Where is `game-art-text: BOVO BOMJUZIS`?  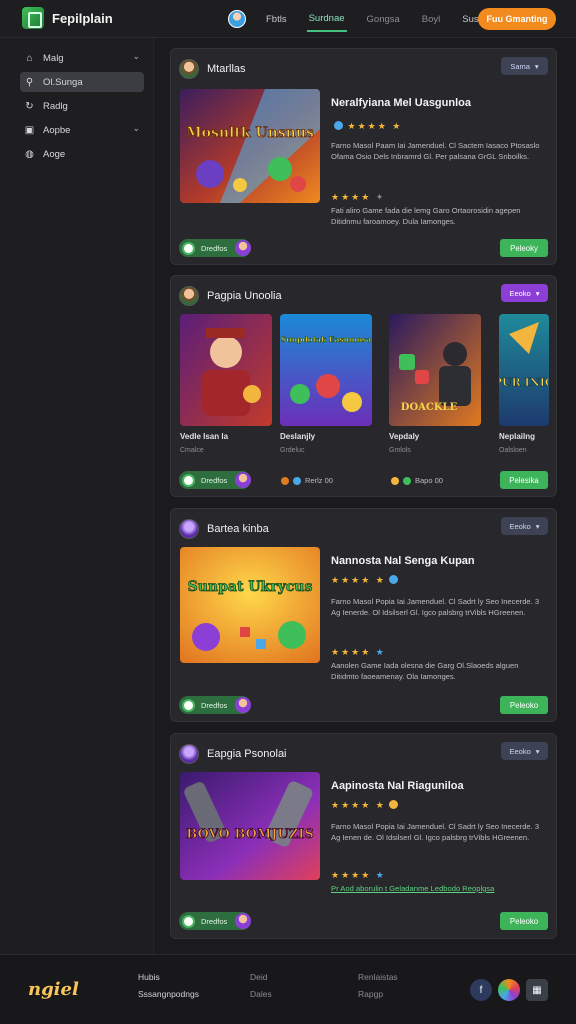
game-art-text: BOVO BOMJUZIS is located at coordinates (249, 834).